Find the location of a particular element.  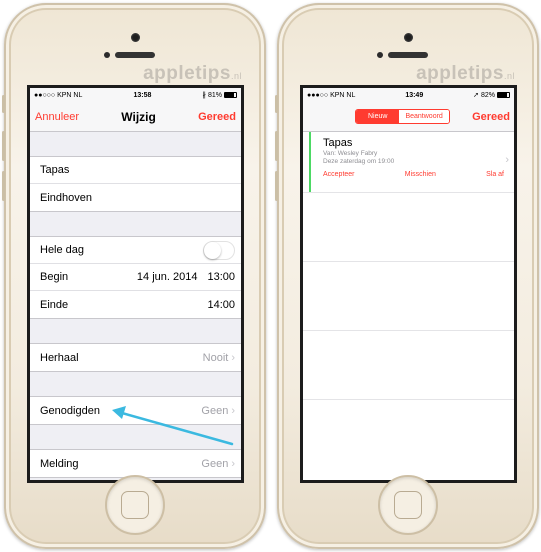

carrier-label: ●●○○○ KPN NL is located at coordinates (58, 95).